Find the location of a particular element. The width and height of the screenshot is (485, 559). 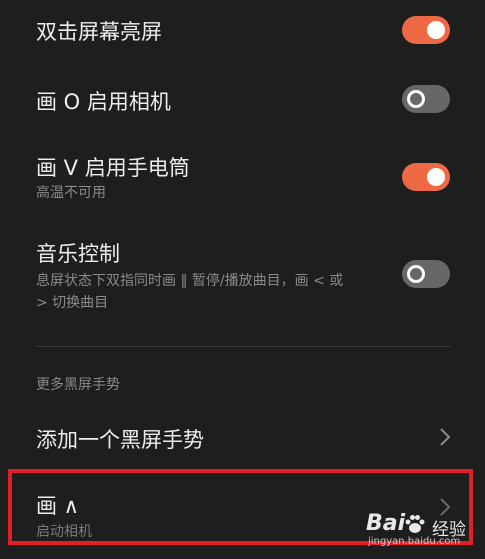

draw-o-camera-toggle is located at coordinates (426, 99).